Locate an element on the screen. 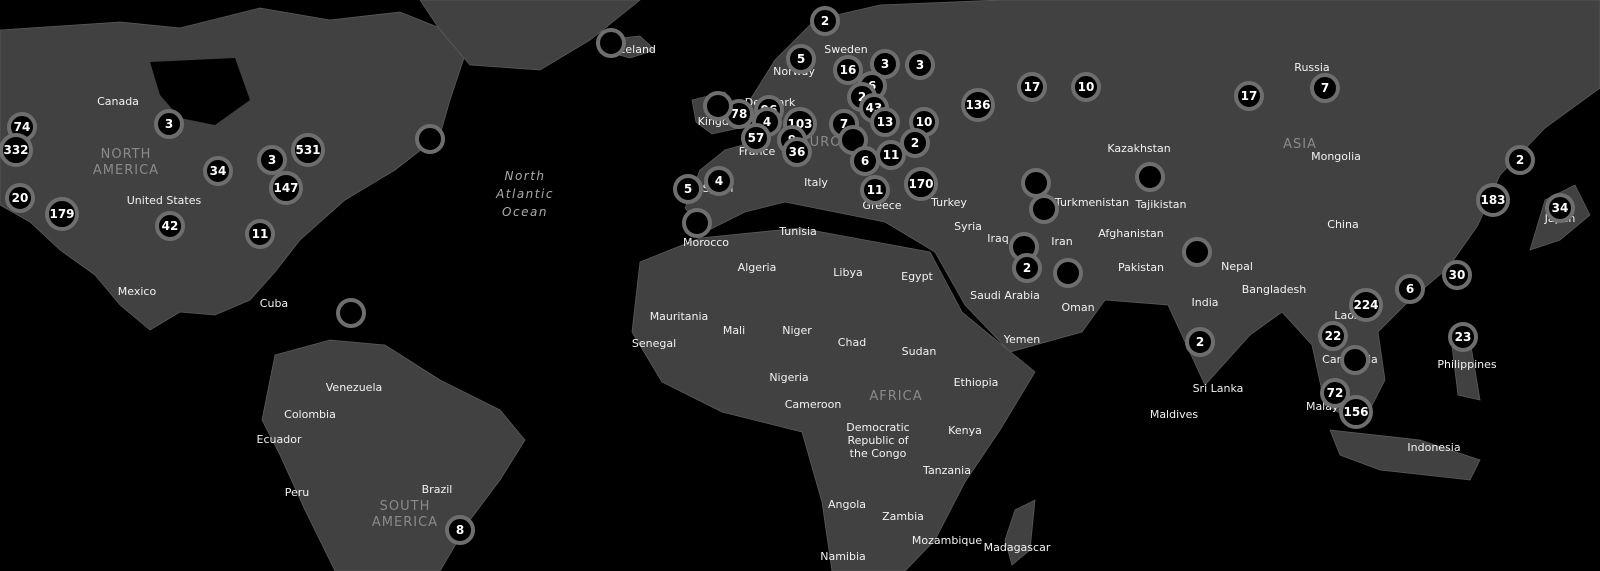 The image size is (1600, 571). cluster-marker: 8 is located at coordinates (460, 530).